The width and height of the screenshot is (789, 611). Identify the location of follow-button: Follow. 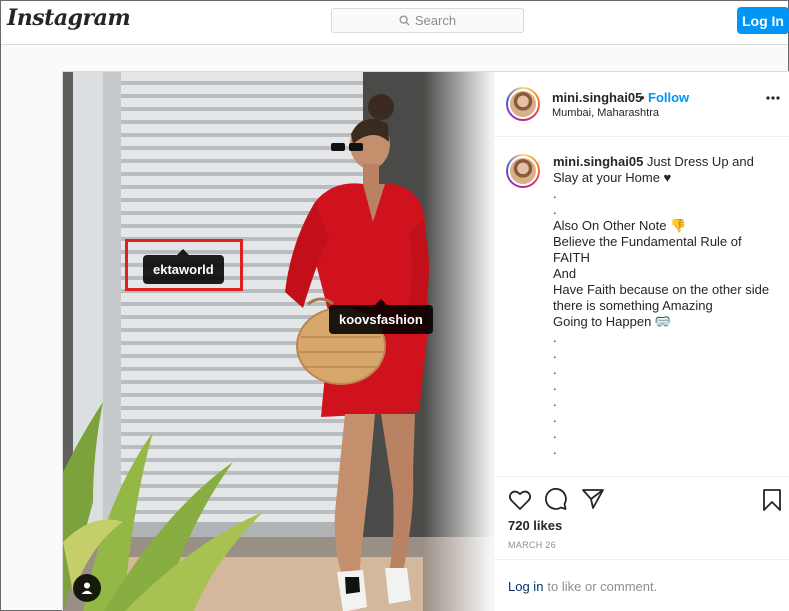
(668, 97).